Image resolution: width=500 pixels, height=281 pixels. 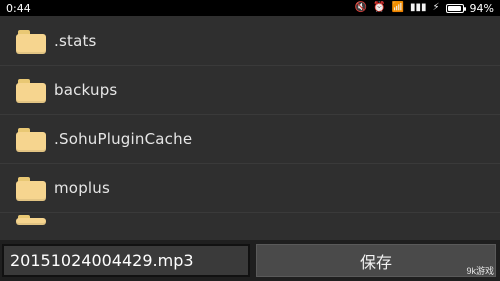 I want to click on wifi-icon: 📶, so click(x=397, y=7).